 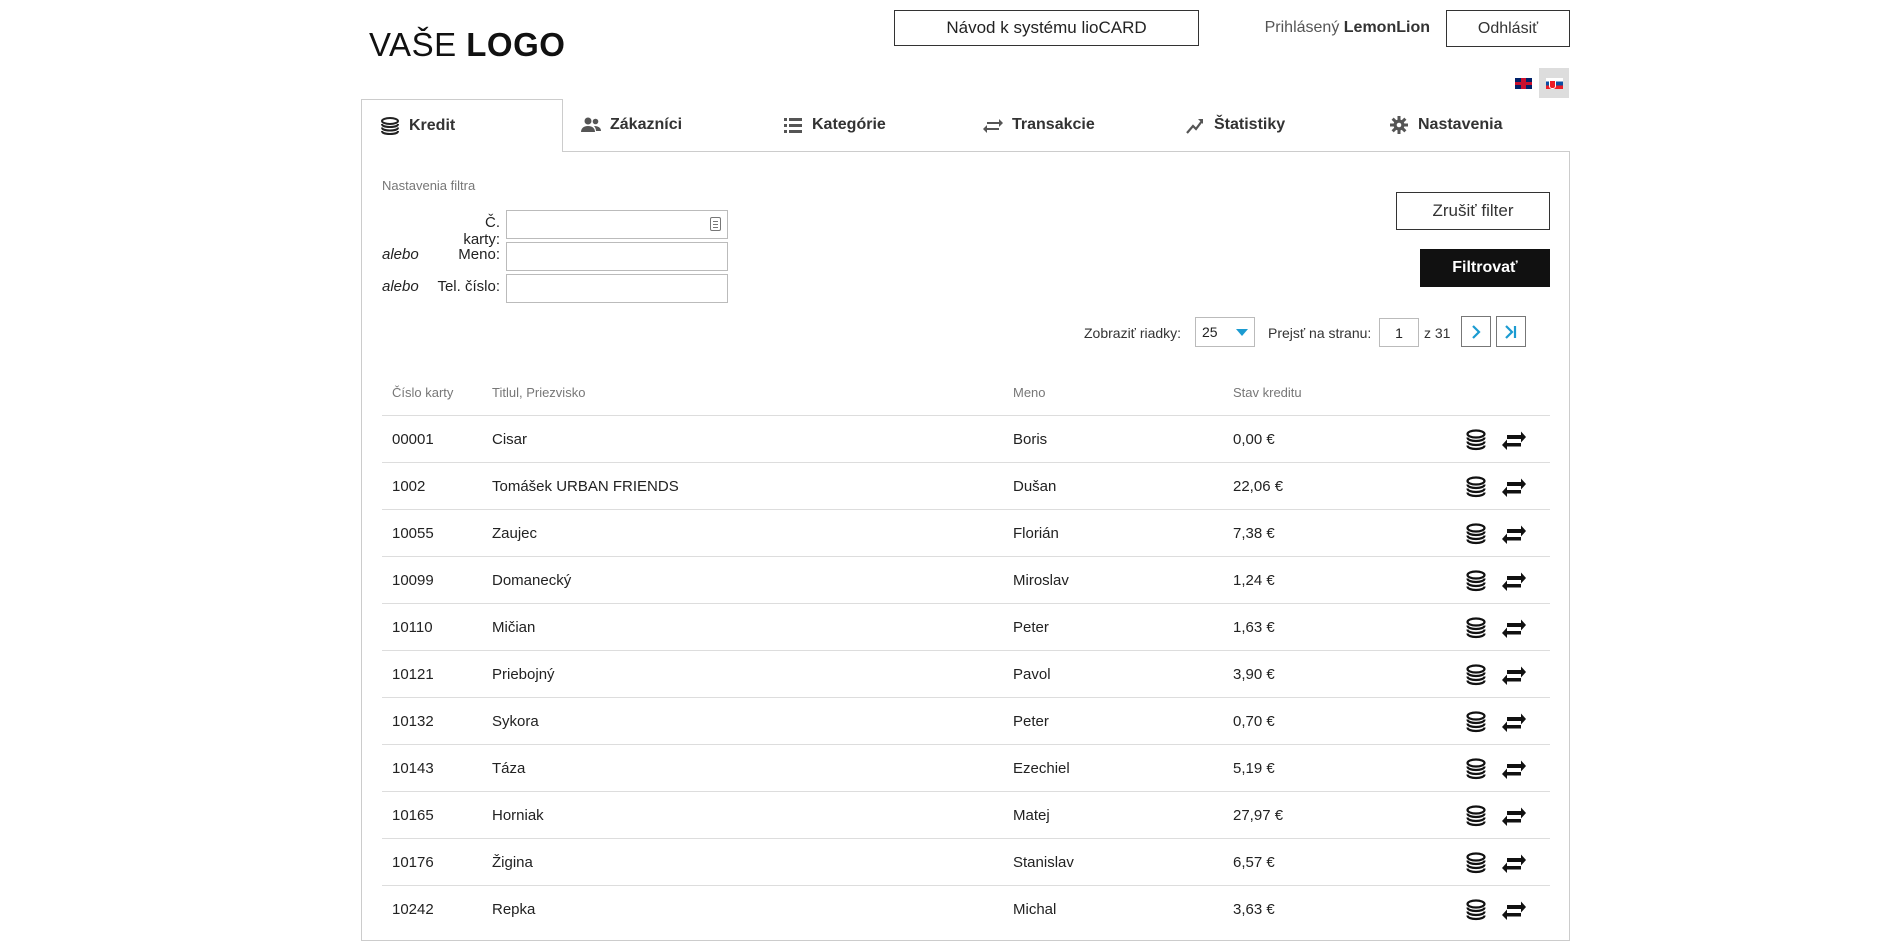 I want to click on table-row: 1002 Tomášek URBAN FRIENDS Dušan 22,06 €, so click(x=966, y=486).